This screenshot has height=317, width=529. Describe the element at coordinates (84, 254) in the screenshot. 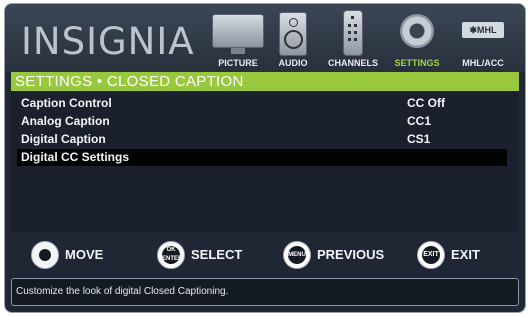

I see `move-label: MOVE` at that location.